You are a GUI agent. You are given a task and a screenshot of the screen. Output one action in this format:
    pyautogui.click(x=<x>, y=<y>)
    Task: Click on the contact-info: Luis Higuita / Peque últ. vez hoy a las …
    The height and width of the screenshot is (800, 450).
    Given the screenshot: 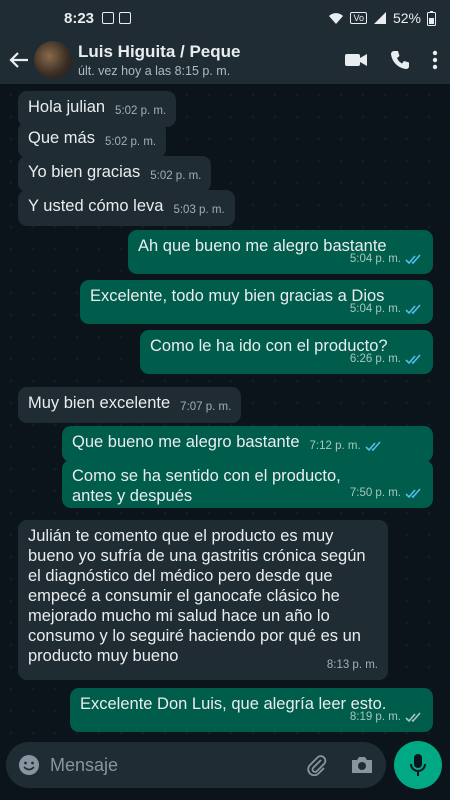 What is the action you would take?
    pyautogui.click(x=211, y=60)
    